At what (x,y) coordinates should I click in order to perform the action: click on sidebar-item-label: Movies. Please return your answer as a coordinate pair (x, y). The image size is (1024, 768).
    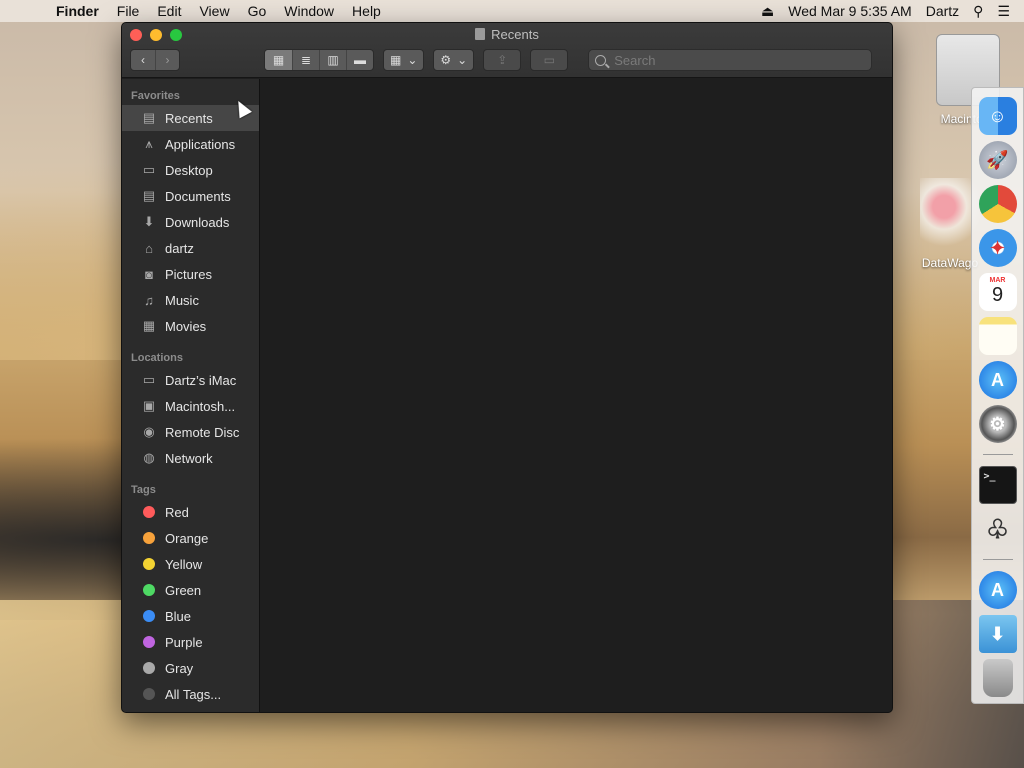
    Looking at the image, I should click on (186, 326).